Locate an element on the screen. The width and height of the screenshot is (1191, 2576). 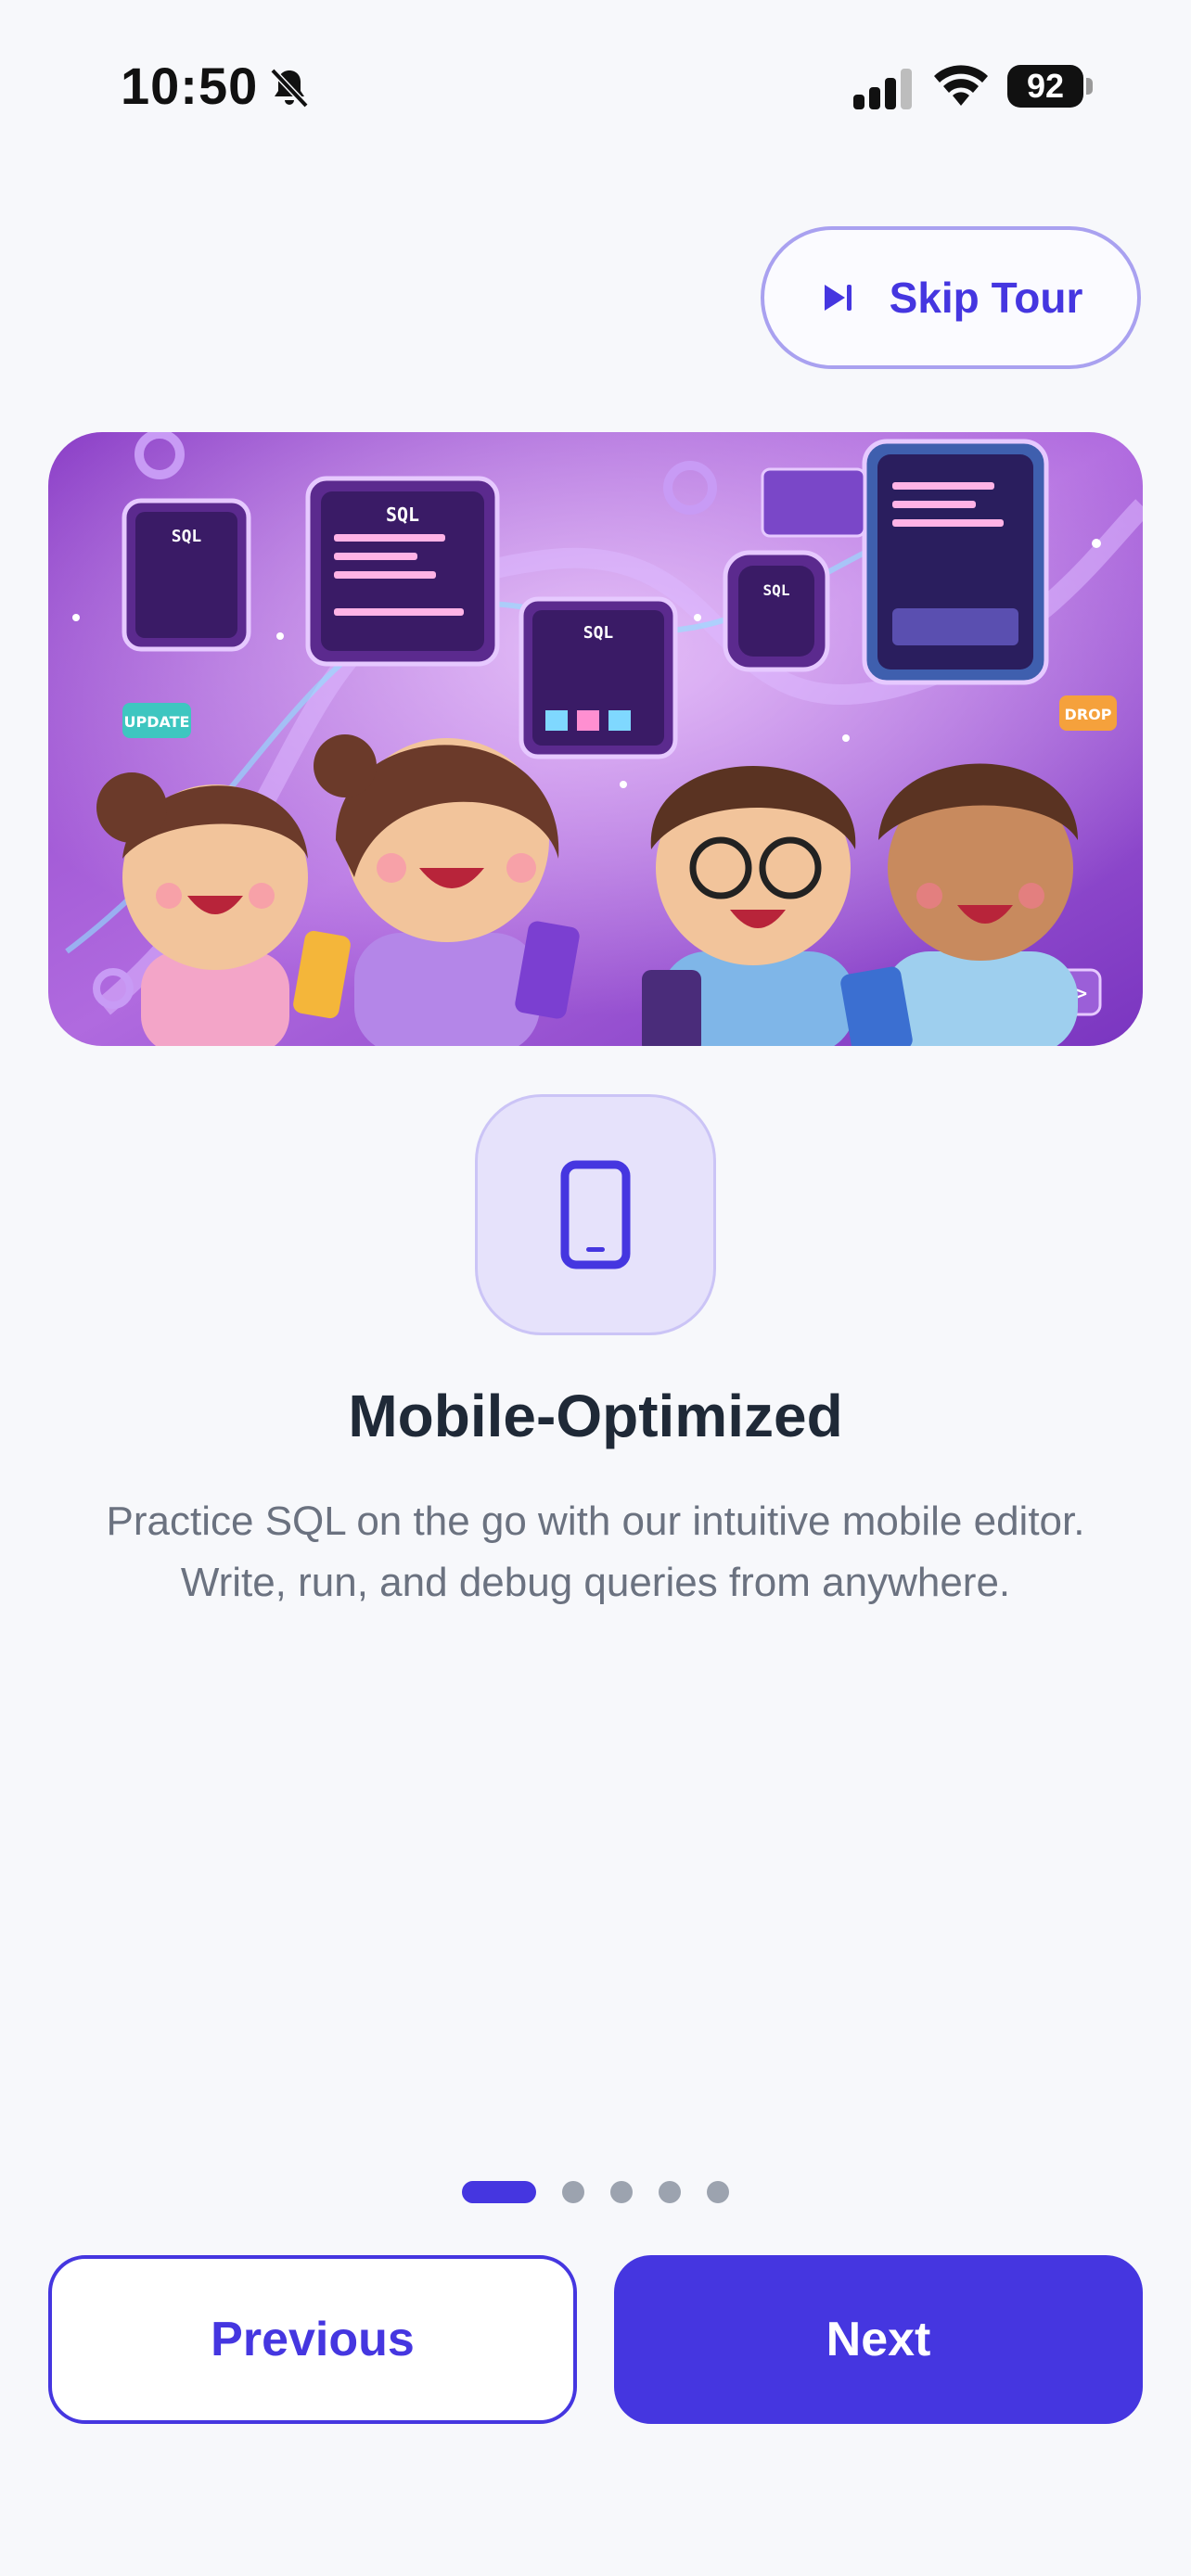
smartphone-icon is located at coordinates (595, 1214).